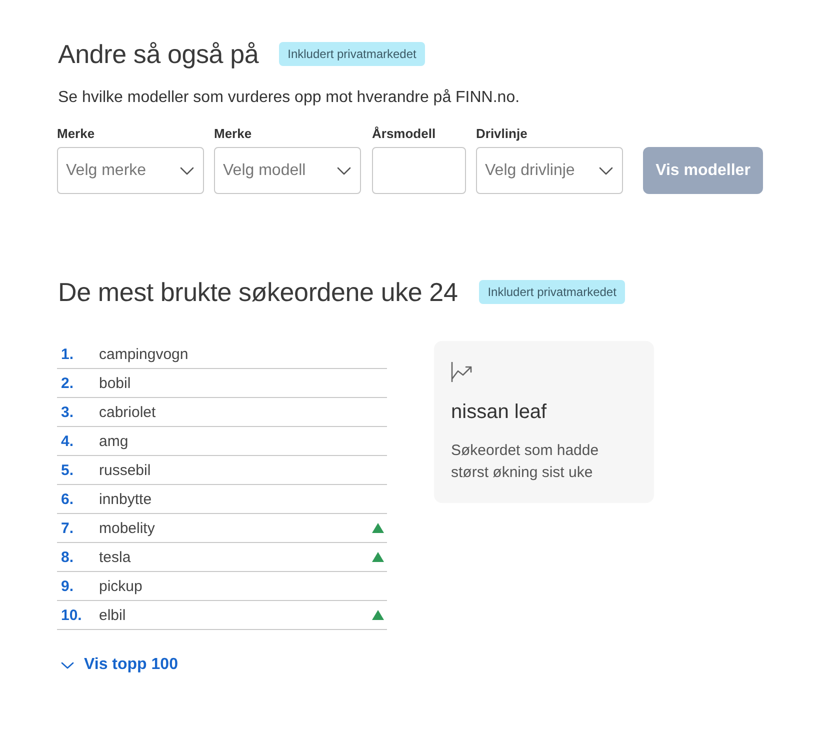  I want to click on search-term-link: campingvogn, so click(243, 354).